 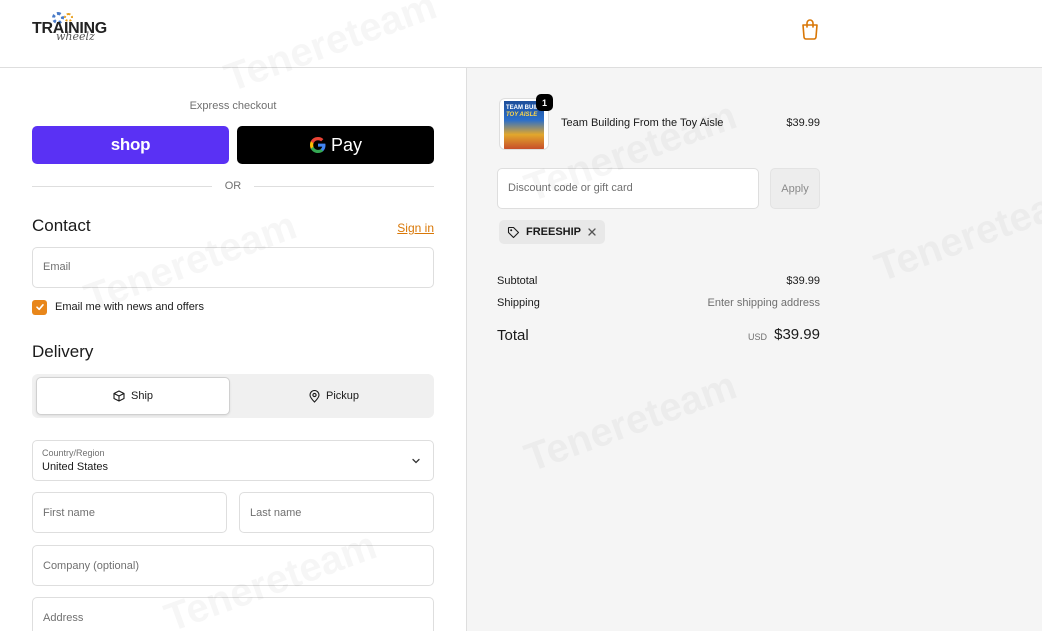 I want to click on contact-heading: Contact, so click(x=61, y=225).